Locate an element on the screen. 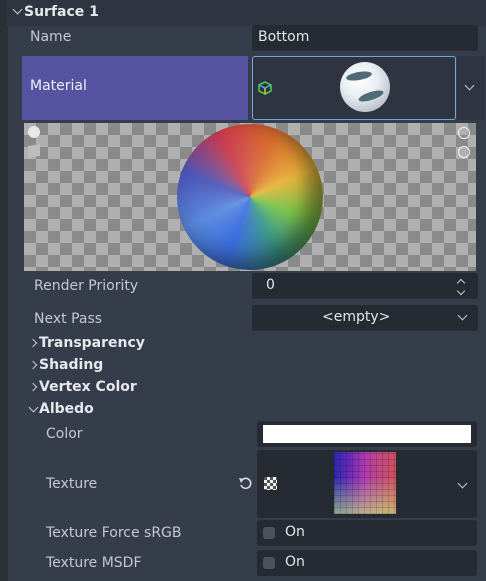  render-priority-value: 0 is located at coordinates (270, 285).